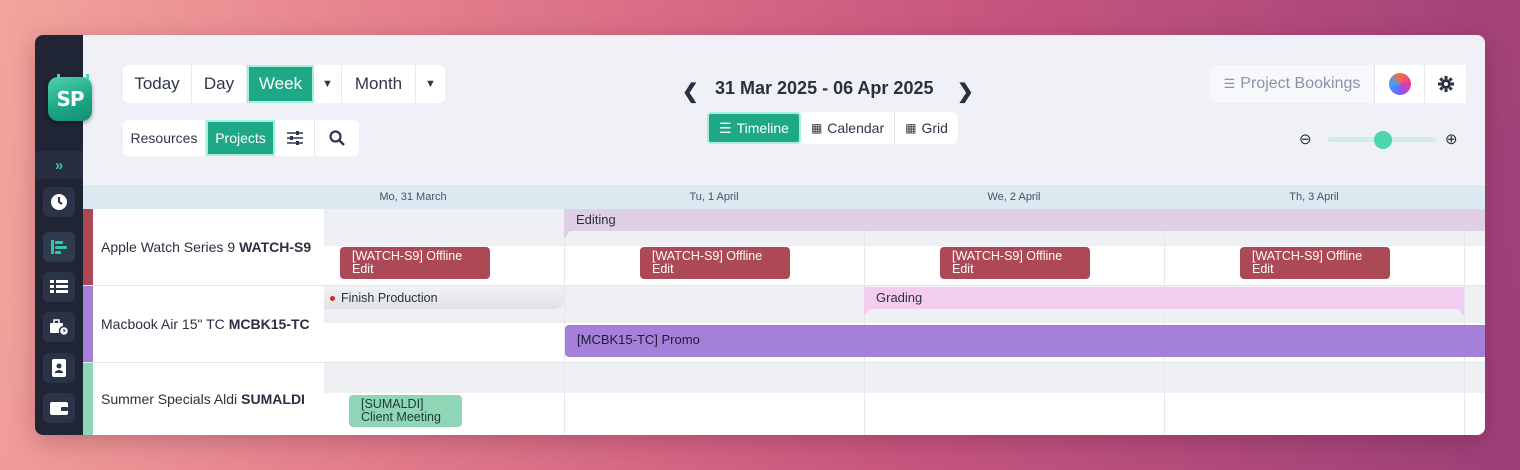 Image resolution: width=1520 pixels, height=470 pixels. I want to click on zoom-in-icon: ⊕, so click(1451, 139).